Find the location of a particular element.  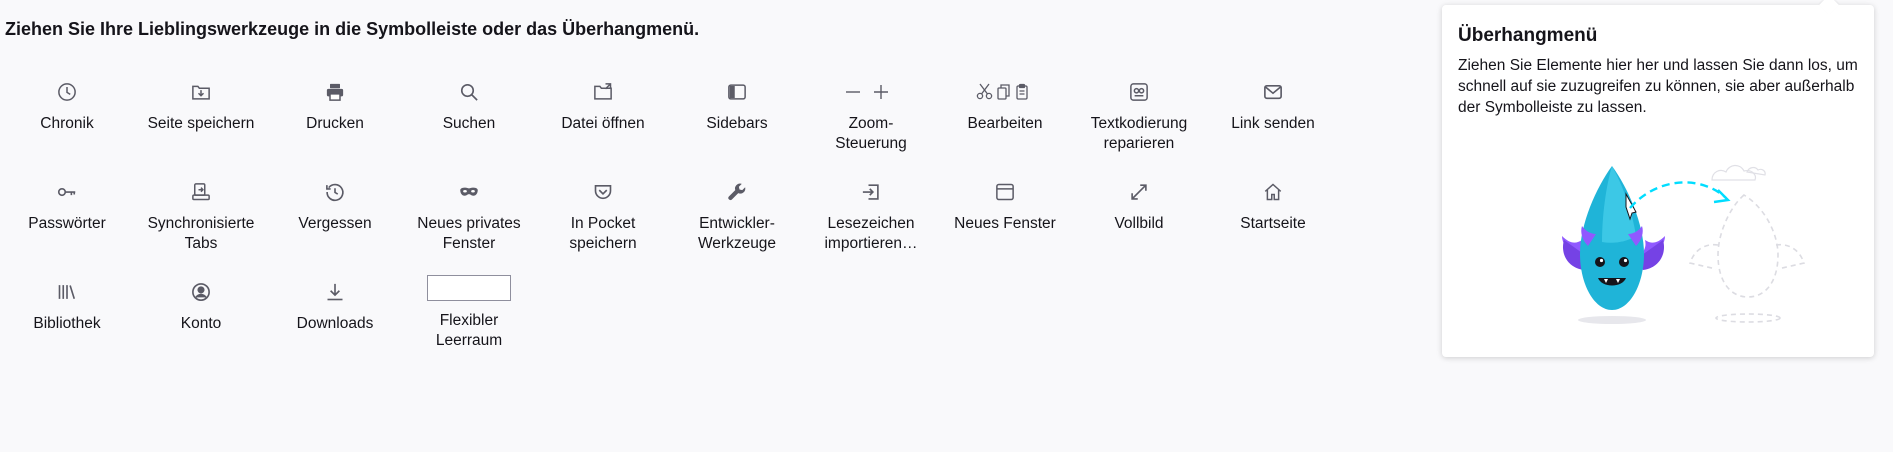

clock-icon is located at coordinates (67, 92).